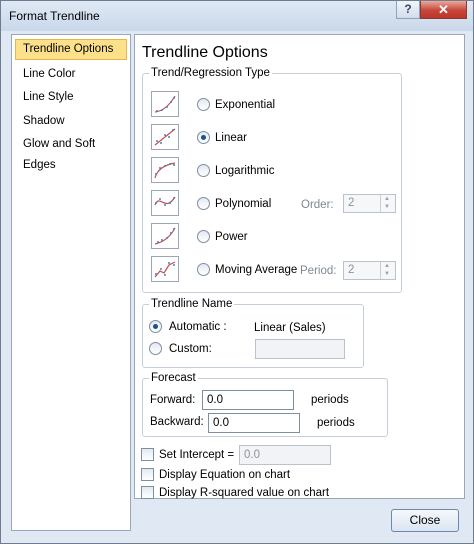  Describe the element at coordinates (71, 97) in the screenshot. I see `sidebar-item-line-style: Line Style` at that location.